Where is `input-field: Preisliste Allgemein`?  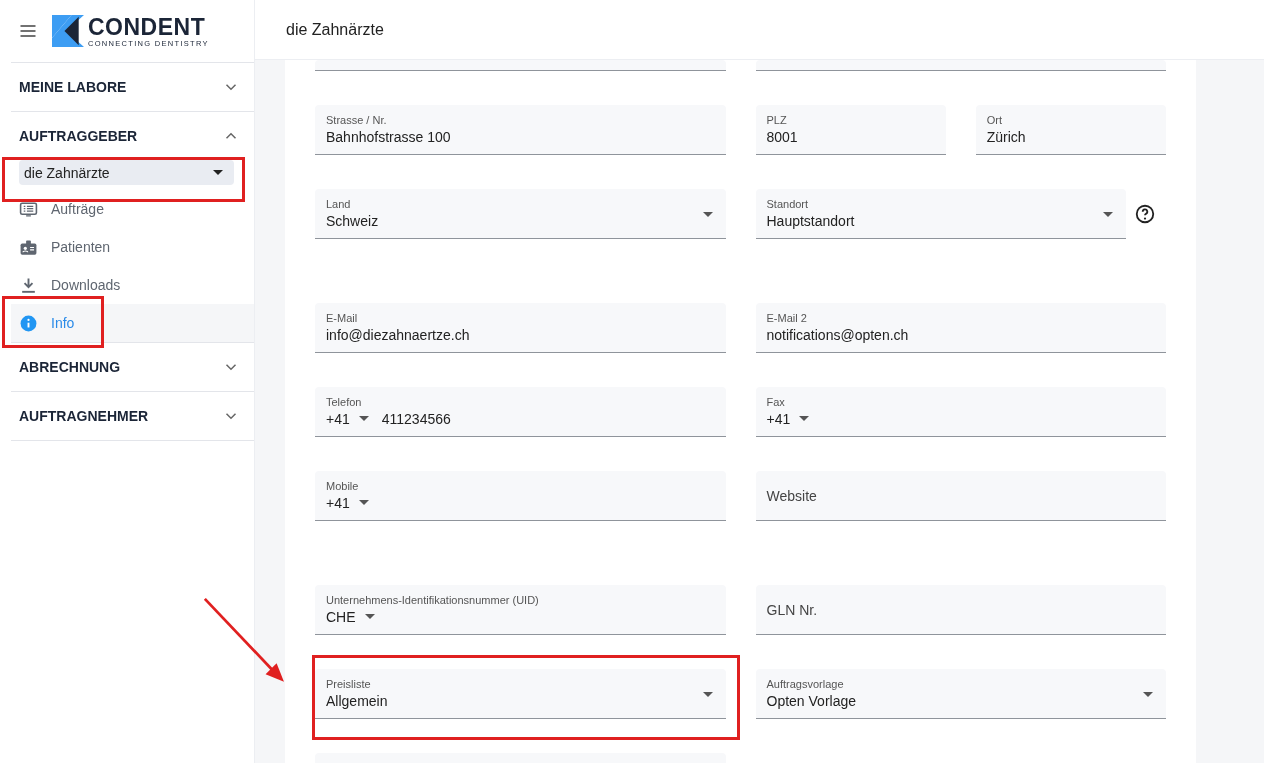
input-field: Preisliste Allgemein is located at coordinates (520, 694).